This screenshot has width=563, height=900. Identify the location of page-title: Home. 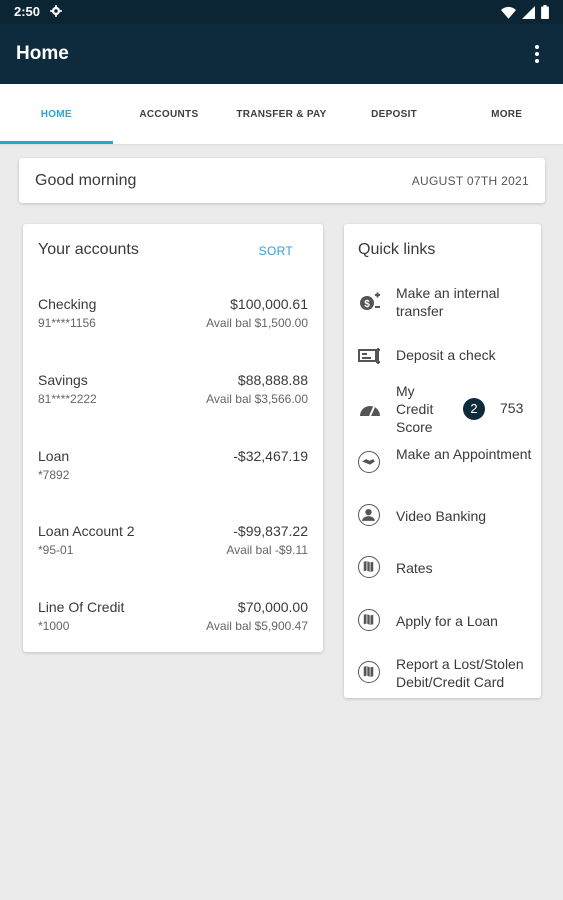
(42, 53).